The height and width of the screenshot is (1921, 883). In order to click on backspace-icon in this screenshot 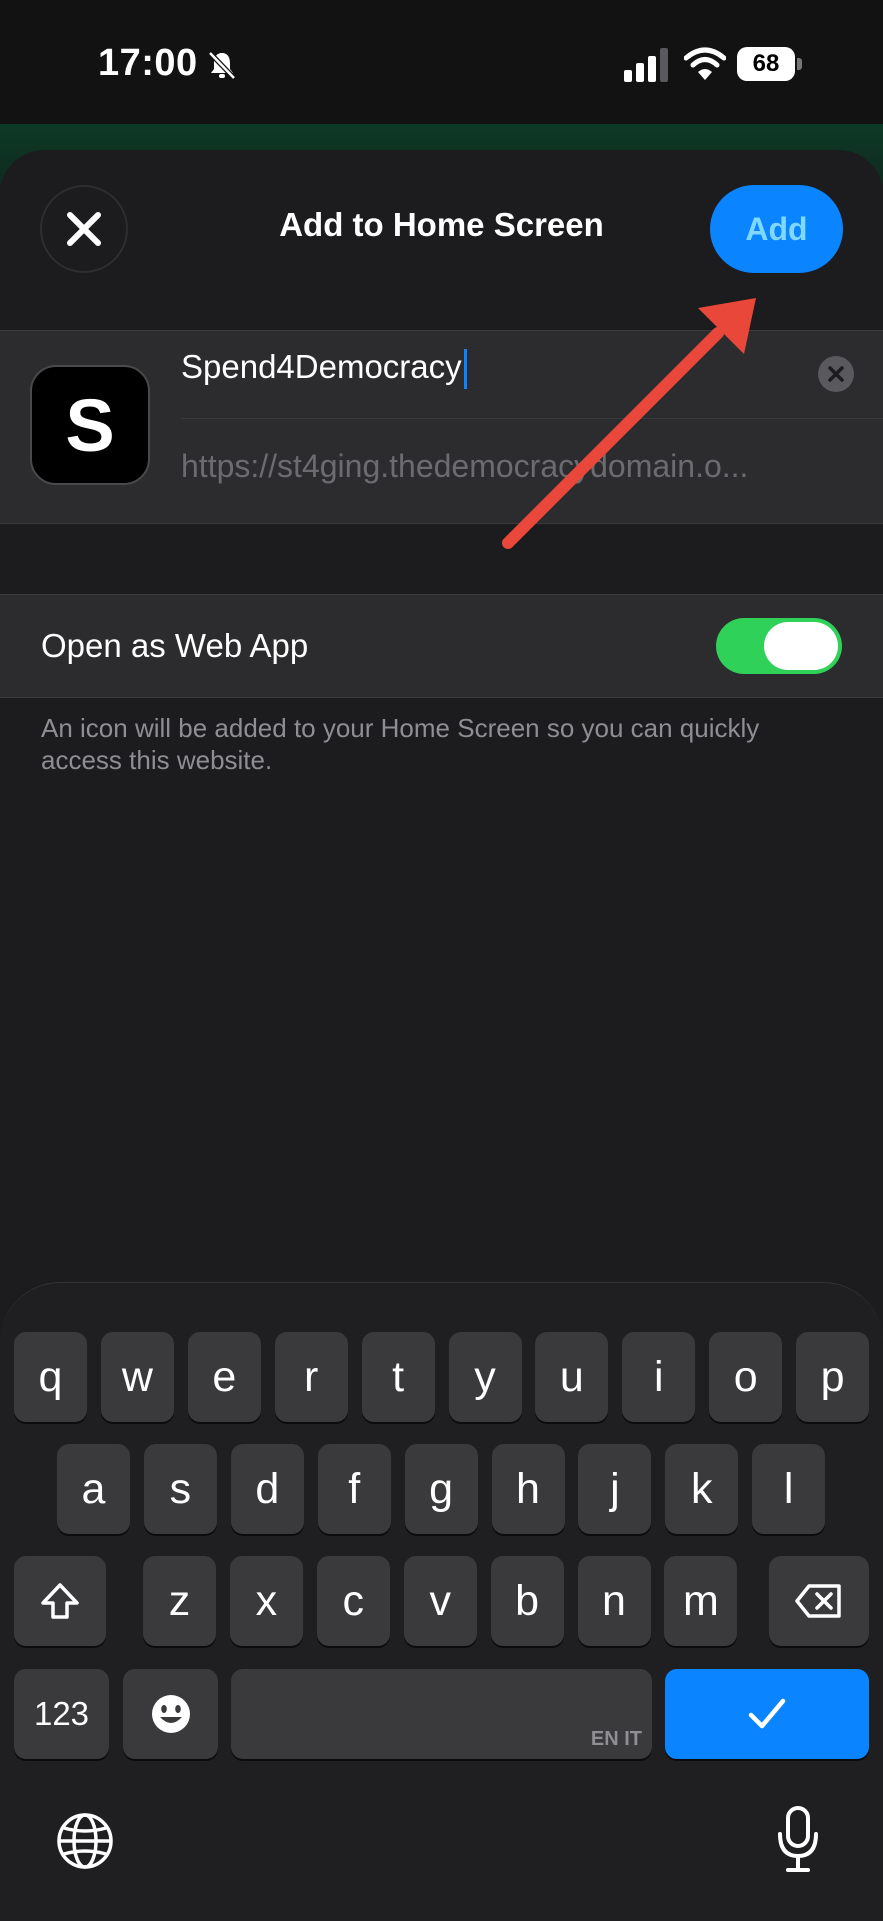, I will do `click(818, 1601)`.